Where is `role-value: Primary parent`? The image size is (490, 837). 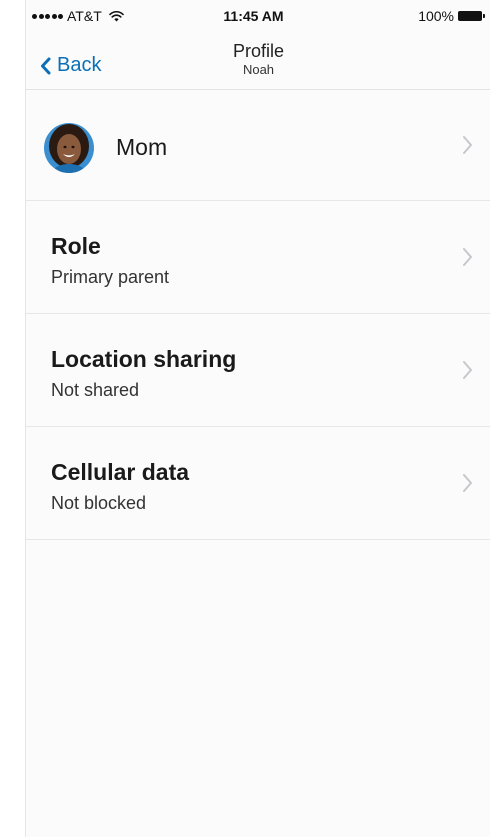
role-value: Primary parent is located at coordinates (110, 277).